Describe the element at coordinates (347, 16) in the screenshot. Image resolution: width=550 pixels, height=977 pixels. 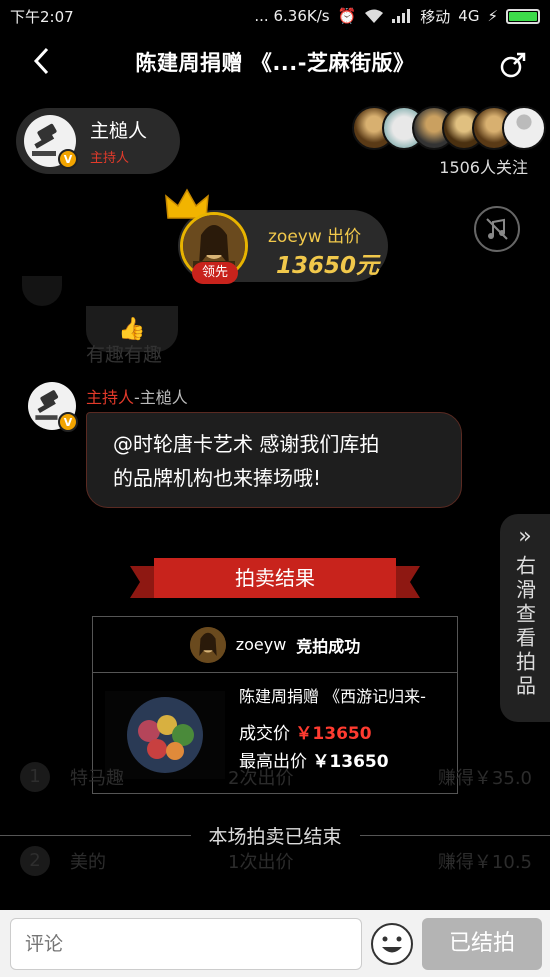
I see `alarm-icon: ⏰` at that location.